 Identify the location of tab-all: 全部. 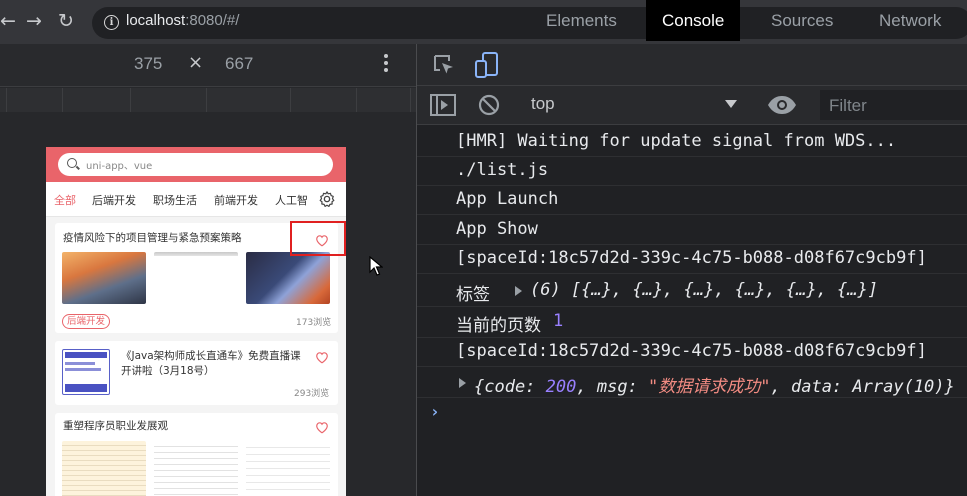
(65, 200).